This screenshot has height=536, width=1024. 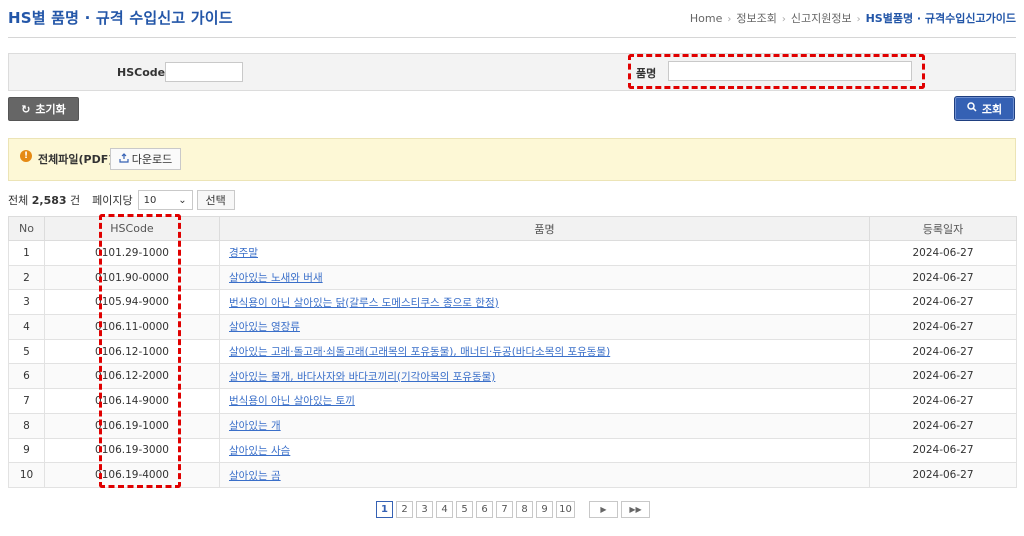 What do you see at coordinates (790, 71) in the screenshot?
I see `item-name-input` at bounding box center [790, 71].